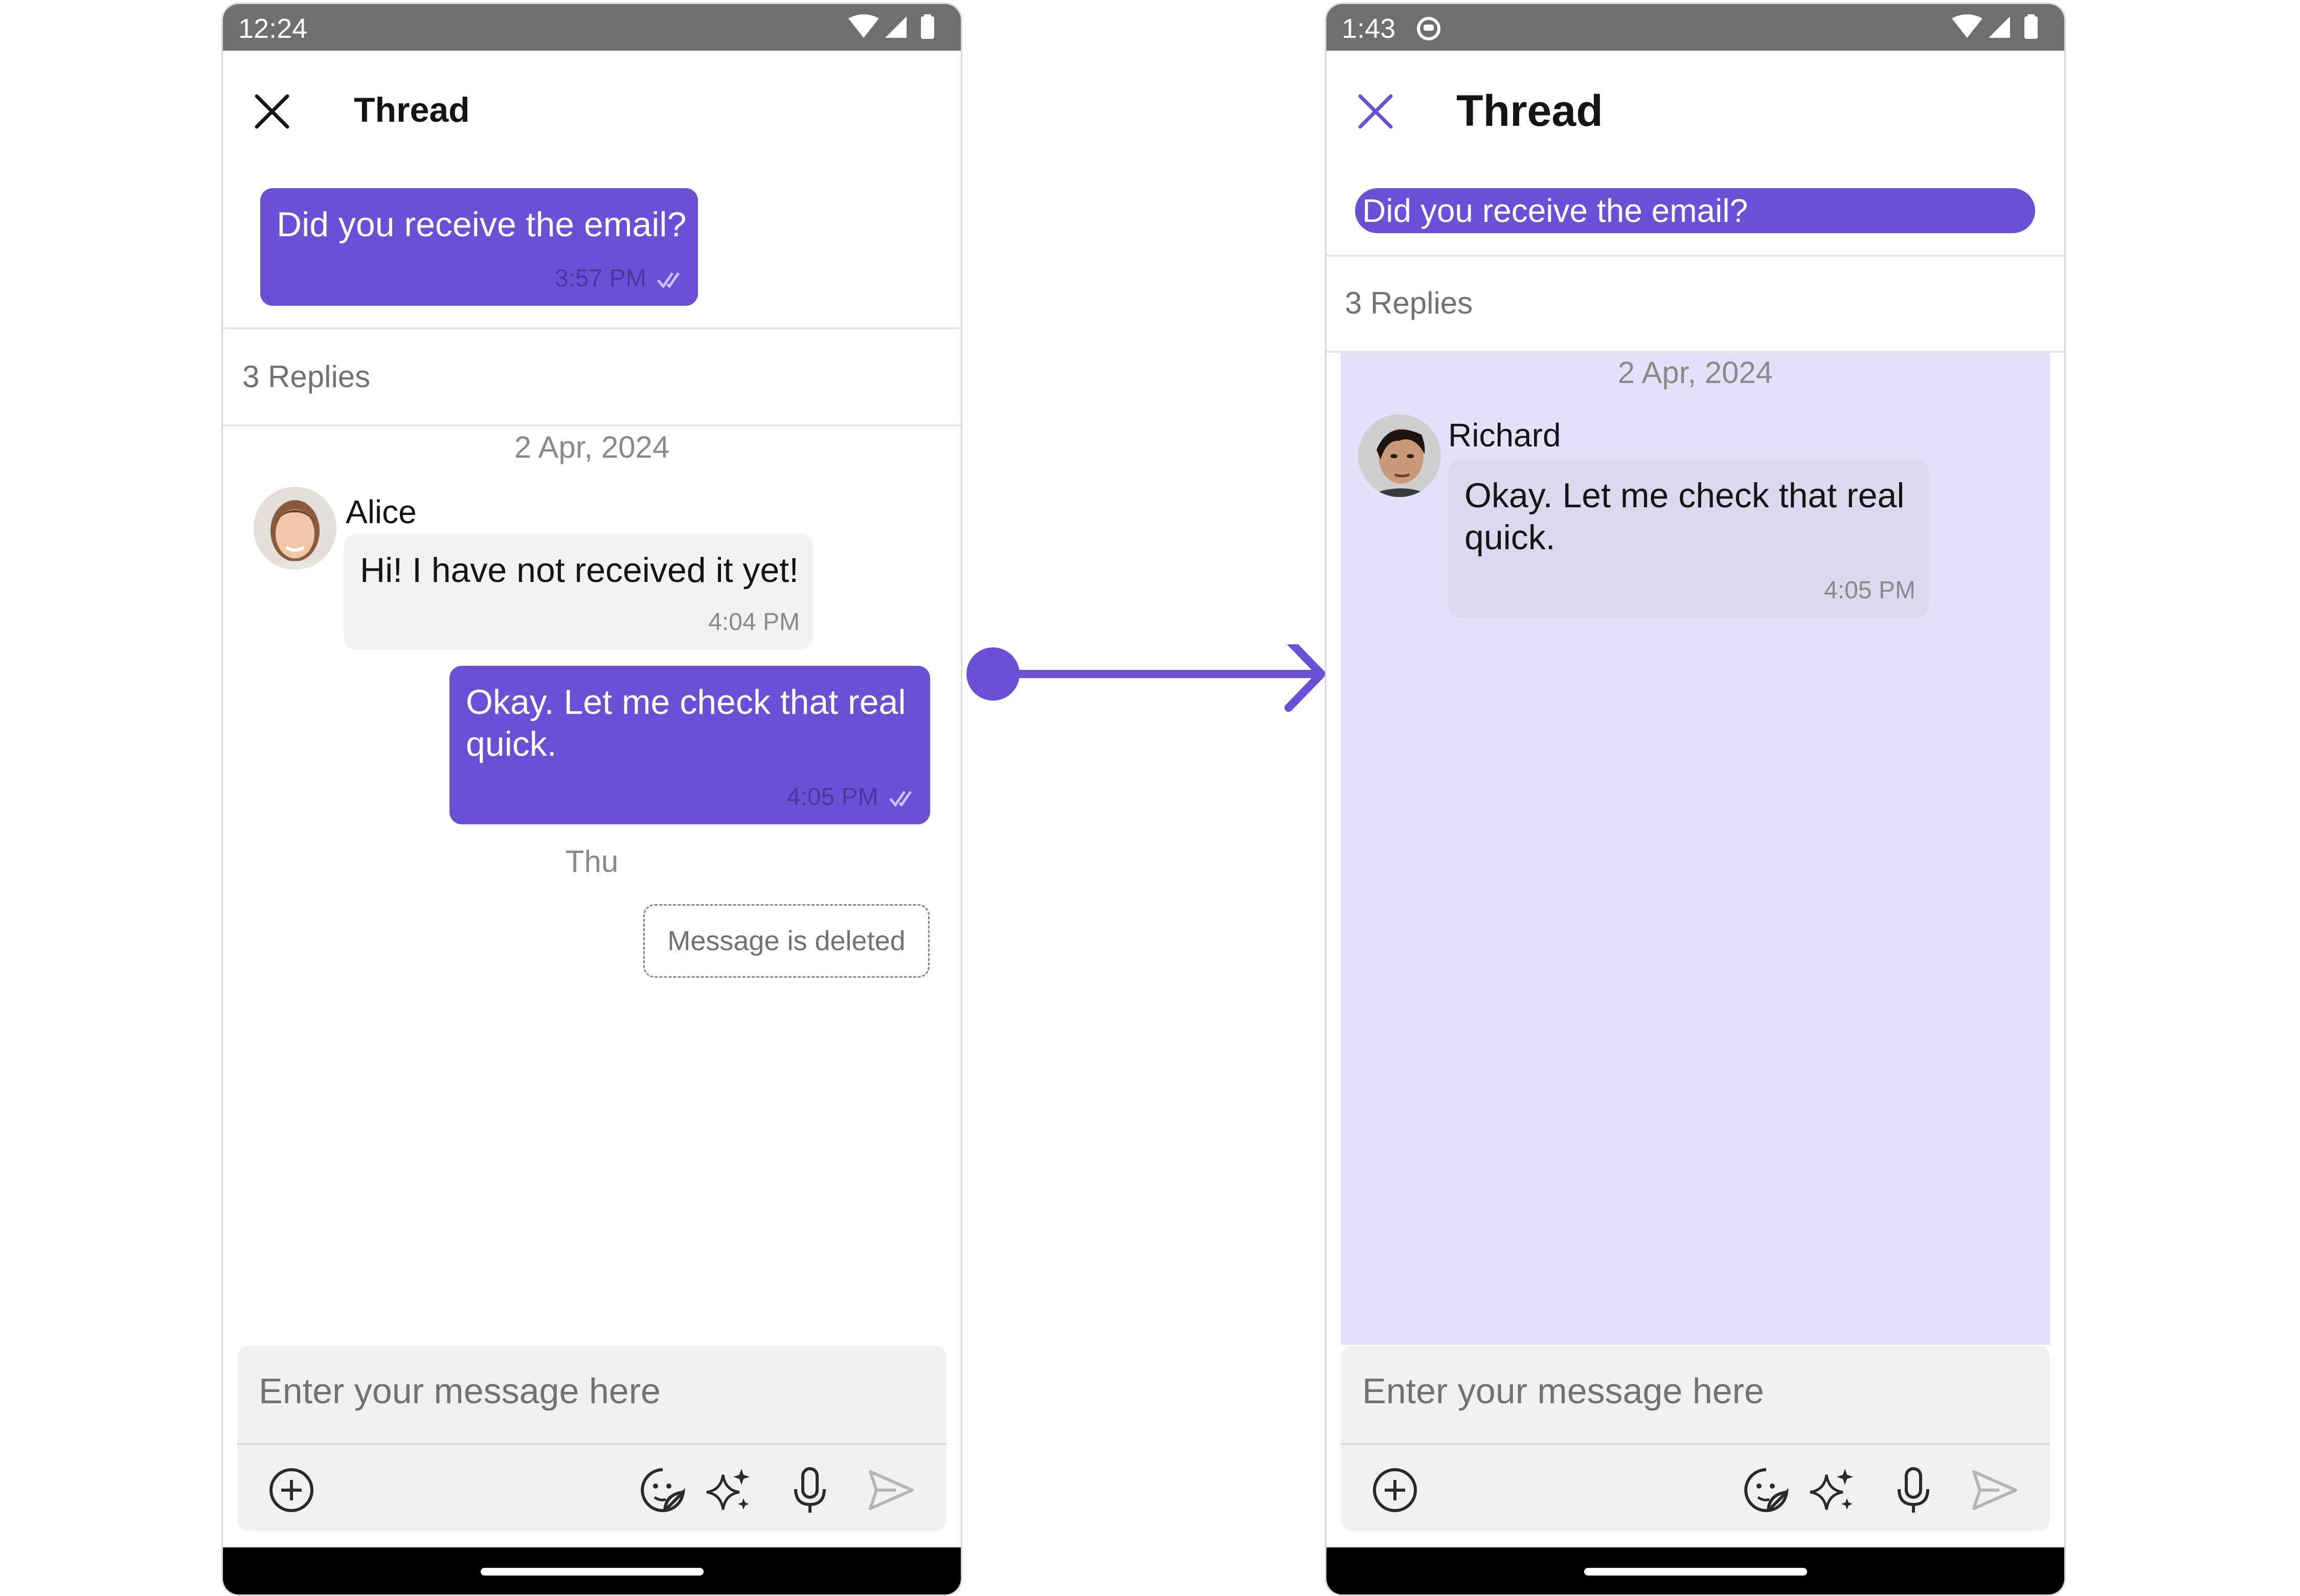 This screenshot has height=1596, width=2300. I want to click on message-meta: 4:05 PM, so click(852, 797).